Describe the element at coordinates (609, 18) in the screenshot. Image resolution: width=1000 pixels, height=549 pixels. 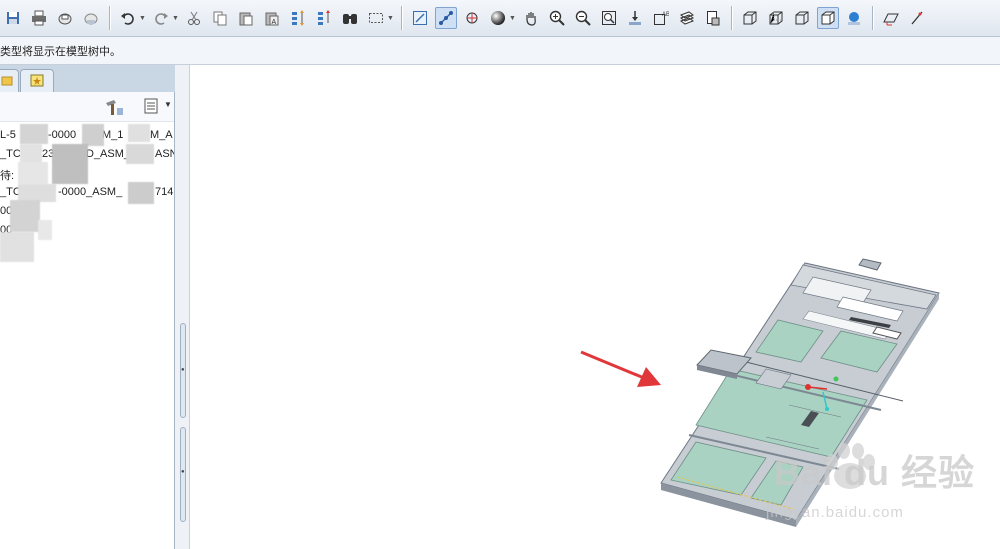
I see `refit-icon` at that location.